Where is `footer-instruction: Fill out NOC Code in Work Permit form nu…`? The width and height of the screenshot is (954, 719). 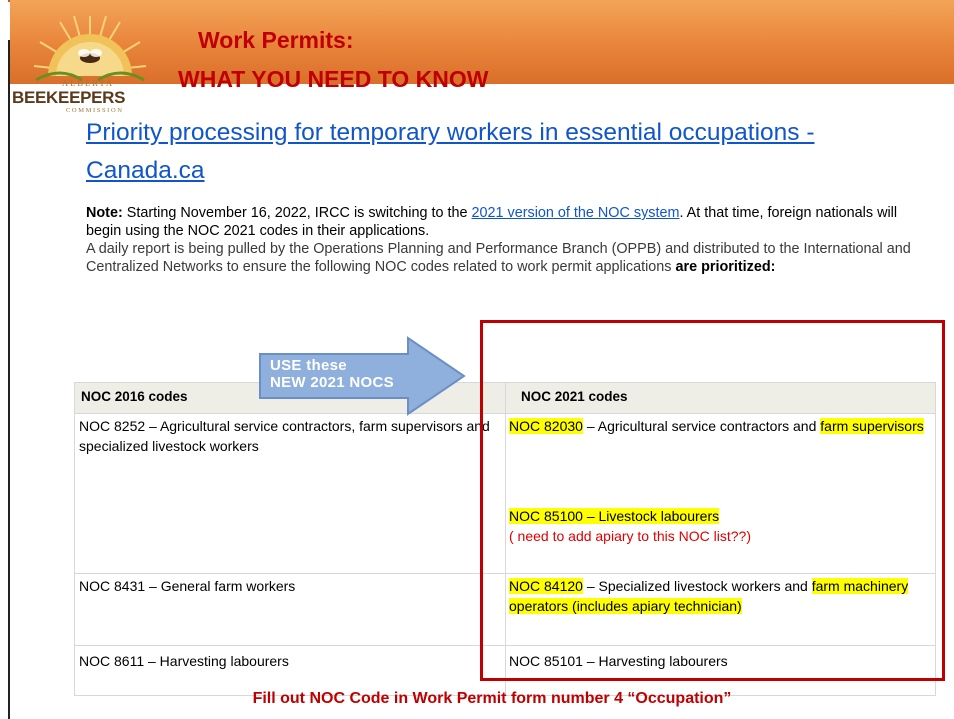
footer-instruction: Fill out NOC Code in Work Permit form nu… is located at coordinates (477, 699).